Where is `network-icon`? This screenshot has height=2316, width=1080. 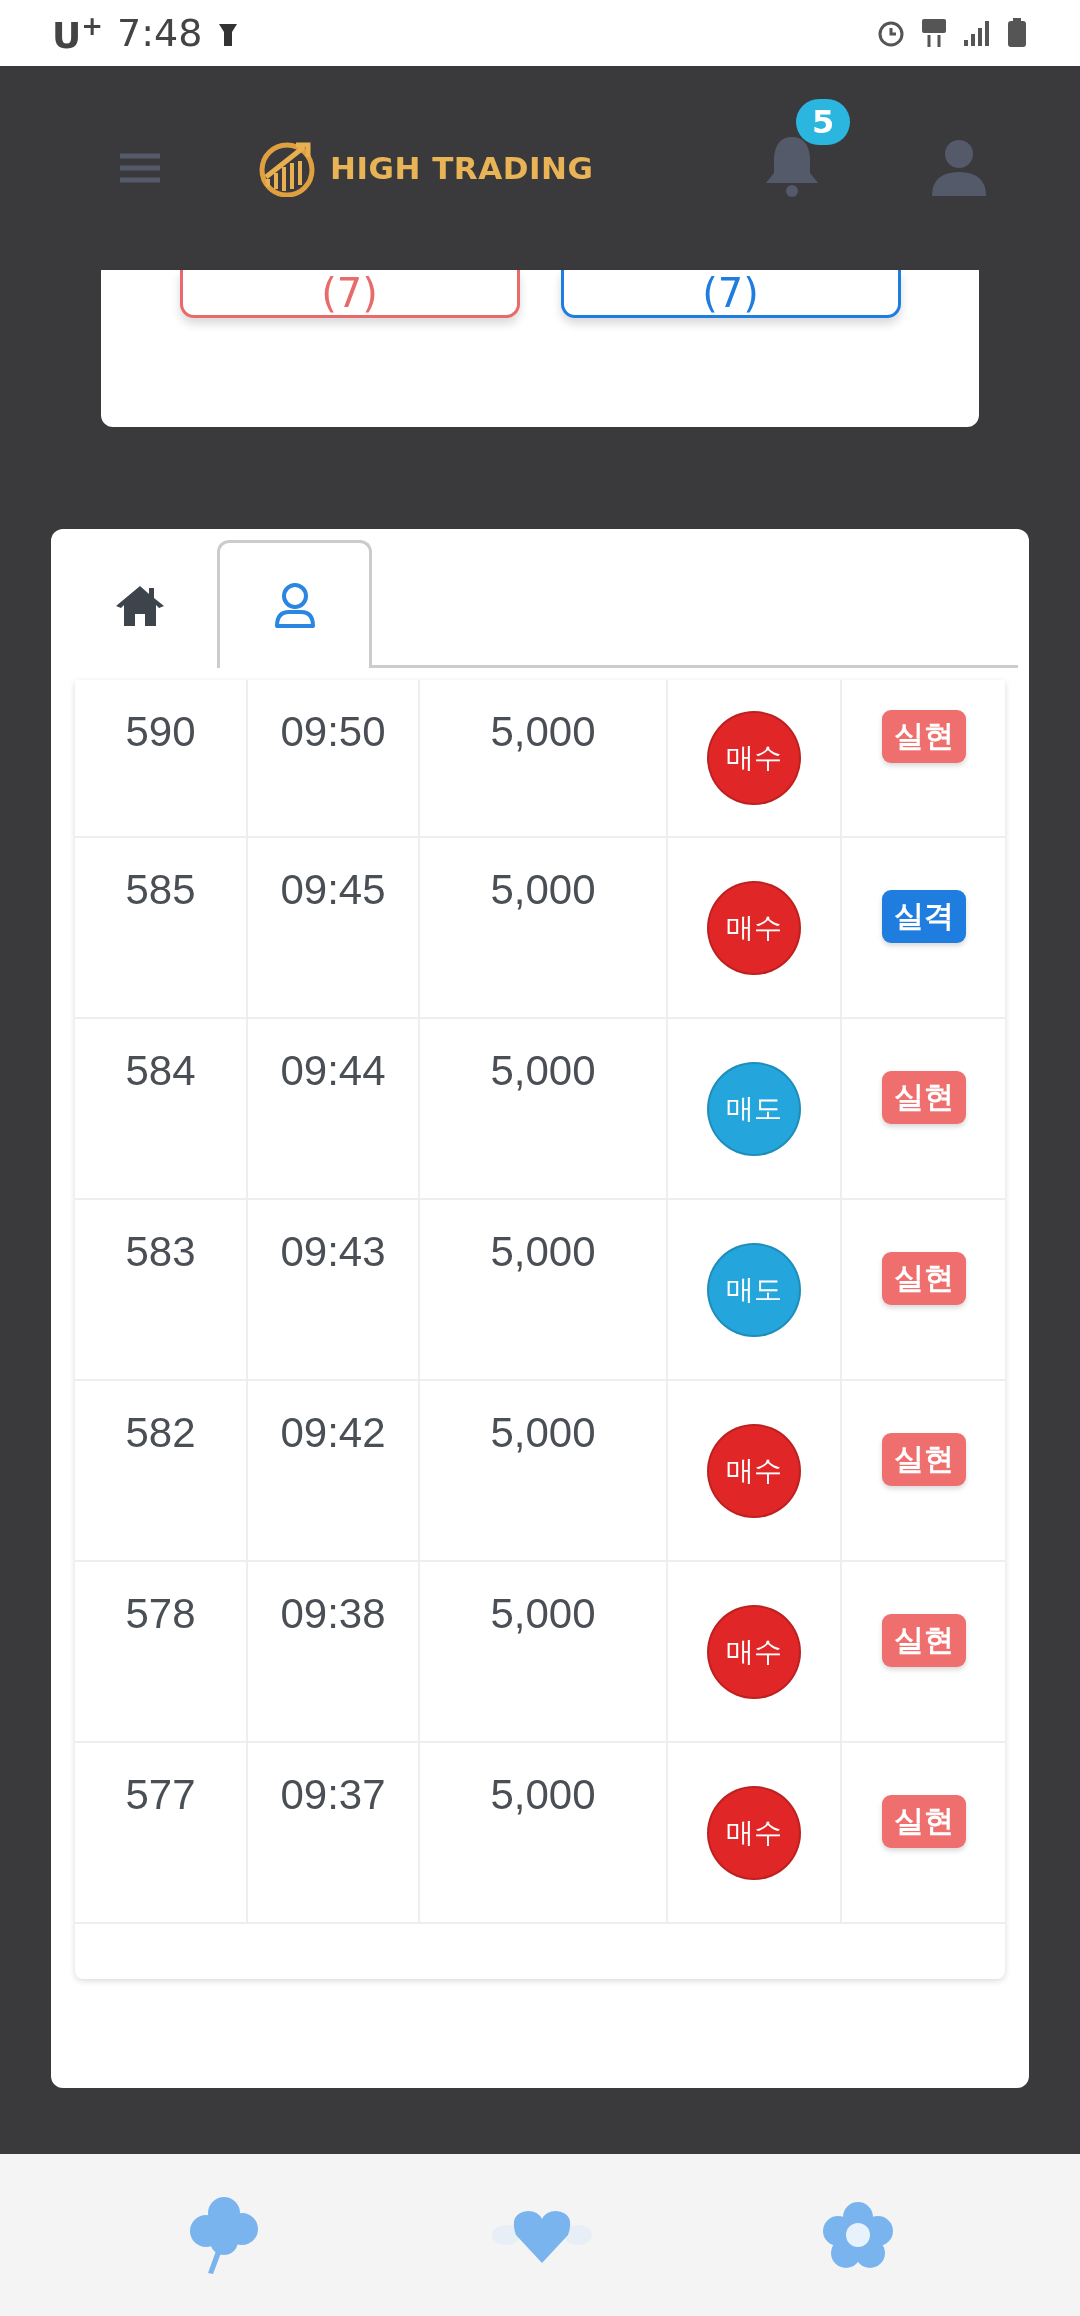
network-icon is located at coordinates (934, 33).